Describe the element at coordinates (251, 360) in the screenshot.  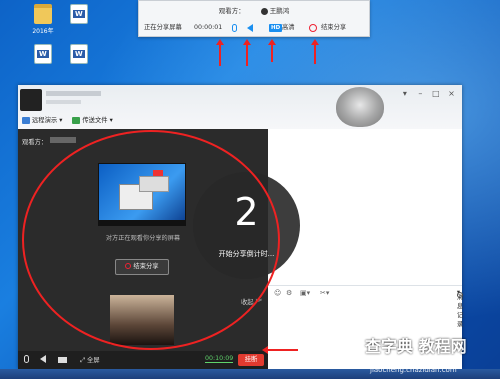
I see `hangup-button: 挂断` at that location.